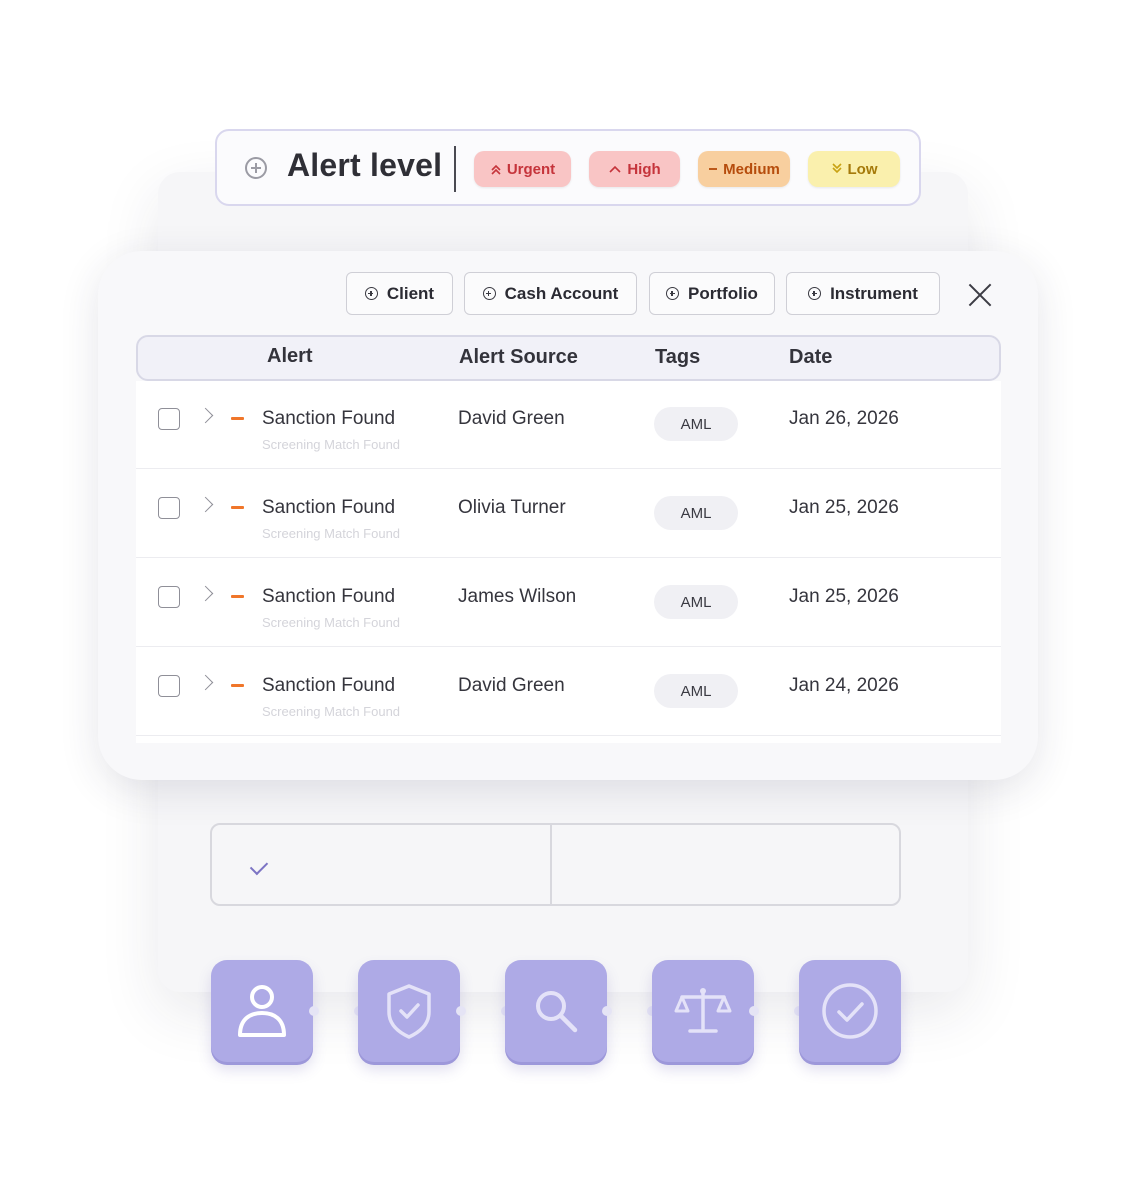  I want to click on double-chevron-up-icon, so click(496, 169).